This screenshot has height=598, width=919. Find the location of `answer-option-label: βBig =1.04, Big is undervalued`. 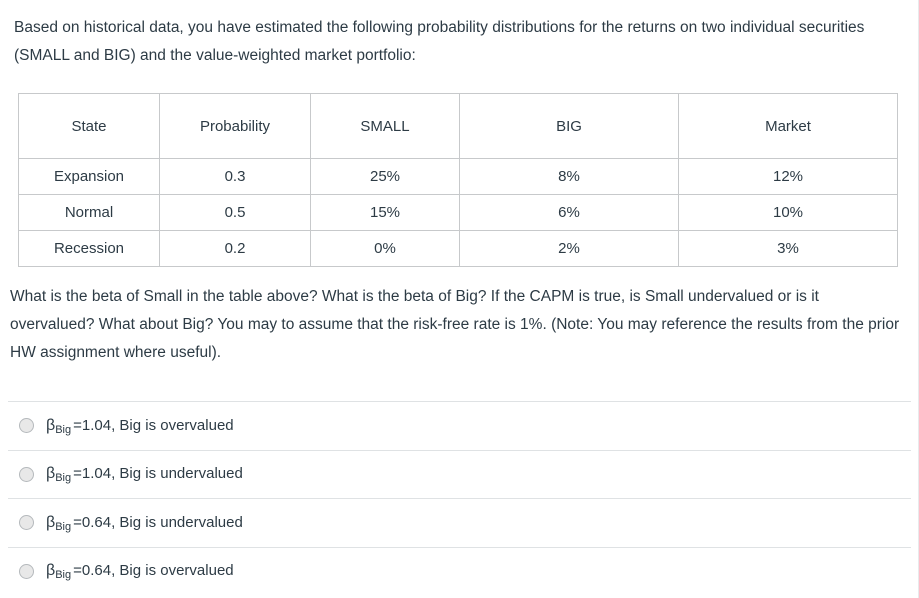

answer-option-label: βBig =1.04, Big is undervalued is located at coordinates (144, 475).